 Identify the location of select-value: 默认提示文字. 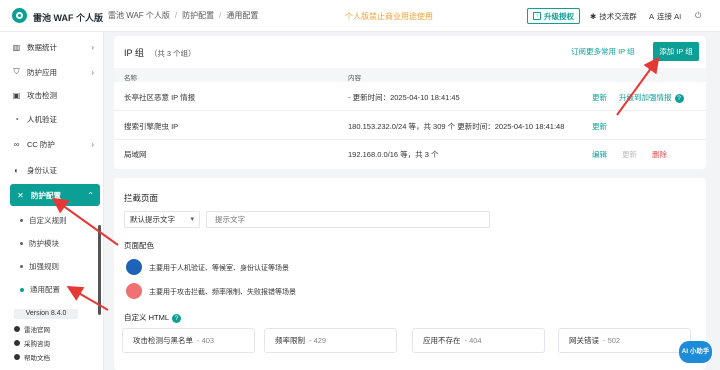
(152, 219).